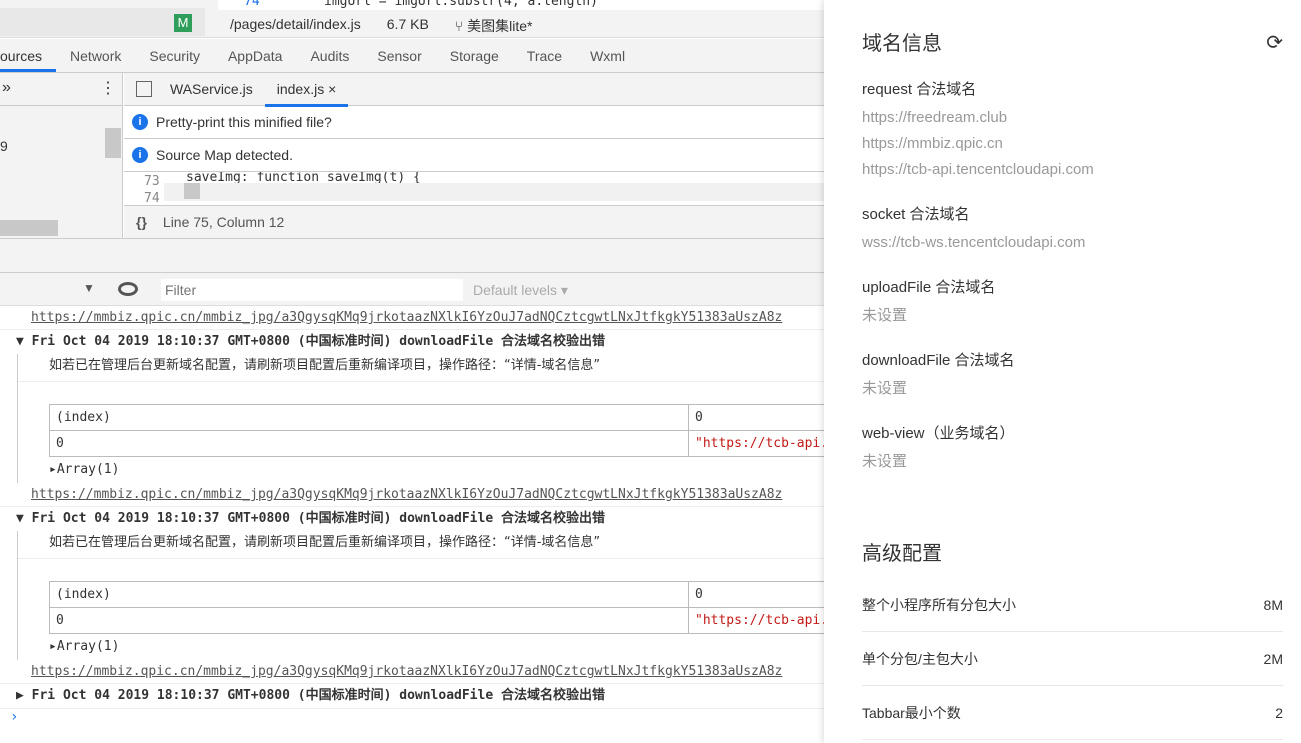 Image resolution: width=1301 pixels, height=743 pixels. Describe the element at coordinates (183, 23) in the screenshot. I see `modified-badge: M` at that location.